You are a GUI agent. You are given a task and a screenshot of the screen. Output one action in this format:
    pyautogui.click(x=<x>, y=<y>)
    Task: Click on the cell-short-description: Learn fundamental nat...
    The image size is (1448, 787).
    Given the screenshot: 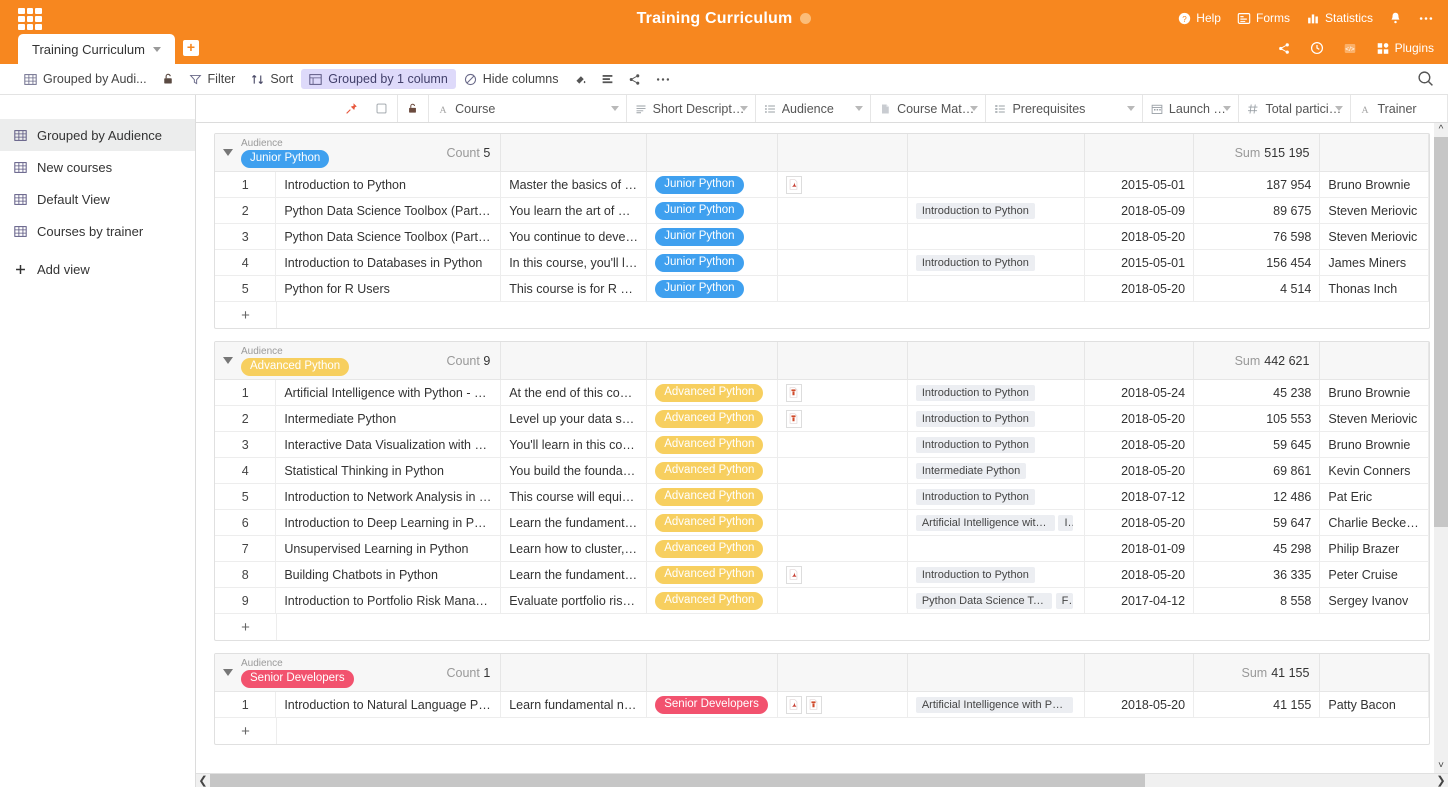 What is the action you would take?
    pyautogui.click(x=574, y=704)
    